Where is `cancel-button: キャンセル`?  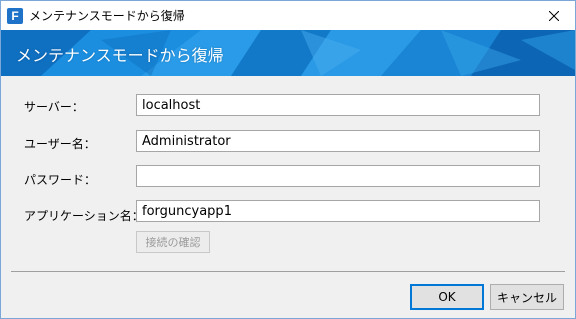
cancel-button: キャンセル is located at coordinates (527, 297).